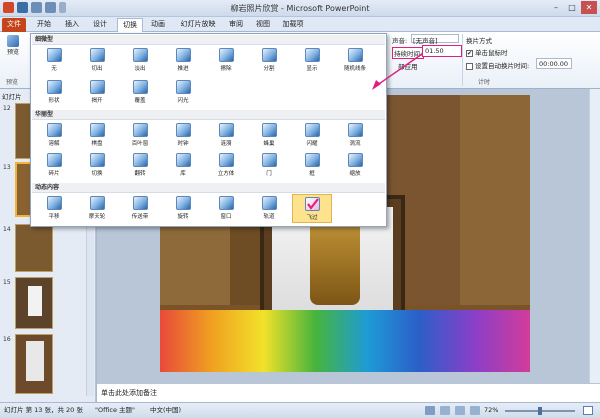 The width and height of the screenshot is (600, 418). What do you see at coordinates (226, 55) in the screenshot?
I see `transition-wipe-icon` at bounding box center [226, 55].